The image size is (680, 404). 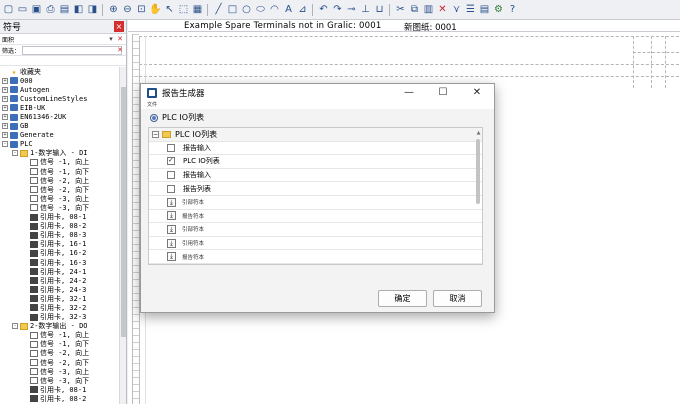 I want to click on redo-icon: ↷, so click(x=337, y=10).